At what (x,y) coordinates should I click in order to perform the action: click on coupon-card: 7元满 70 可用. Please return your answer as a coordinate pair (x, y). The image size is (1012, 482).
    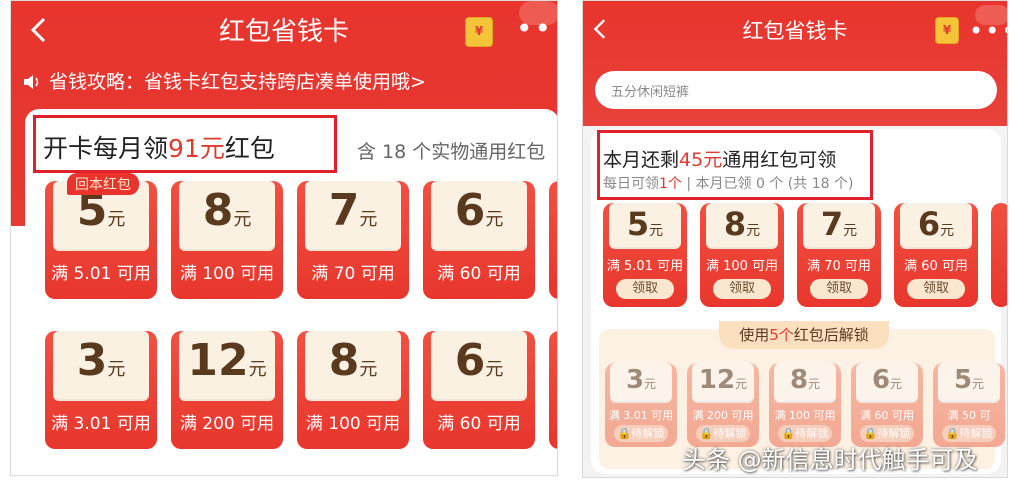
    Looking at the image, I should click on (353, 240).